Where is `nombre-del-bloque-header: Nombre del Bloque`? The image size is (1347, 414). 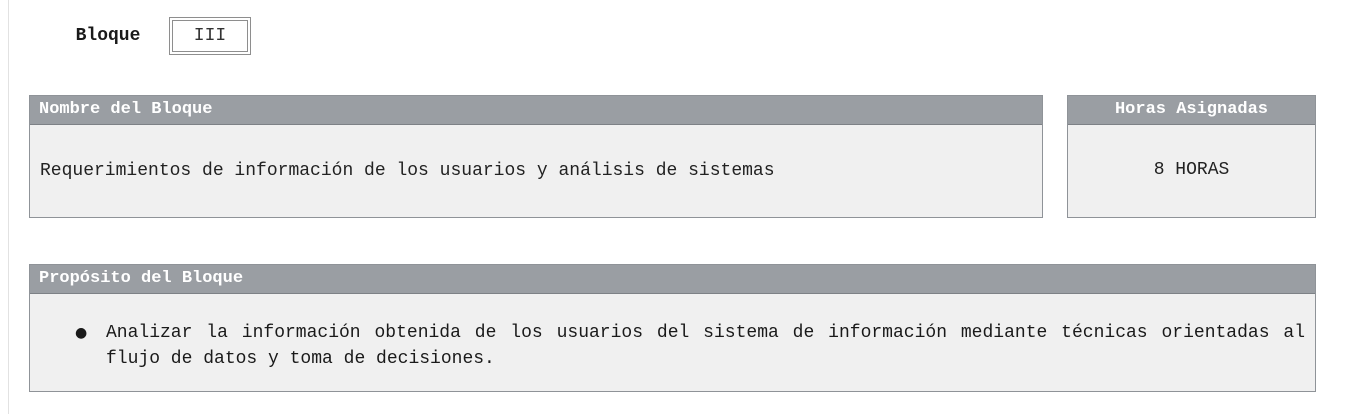 nombre-del-bloque-header: Nombre del Bloque is located at coordinates (536, 110).